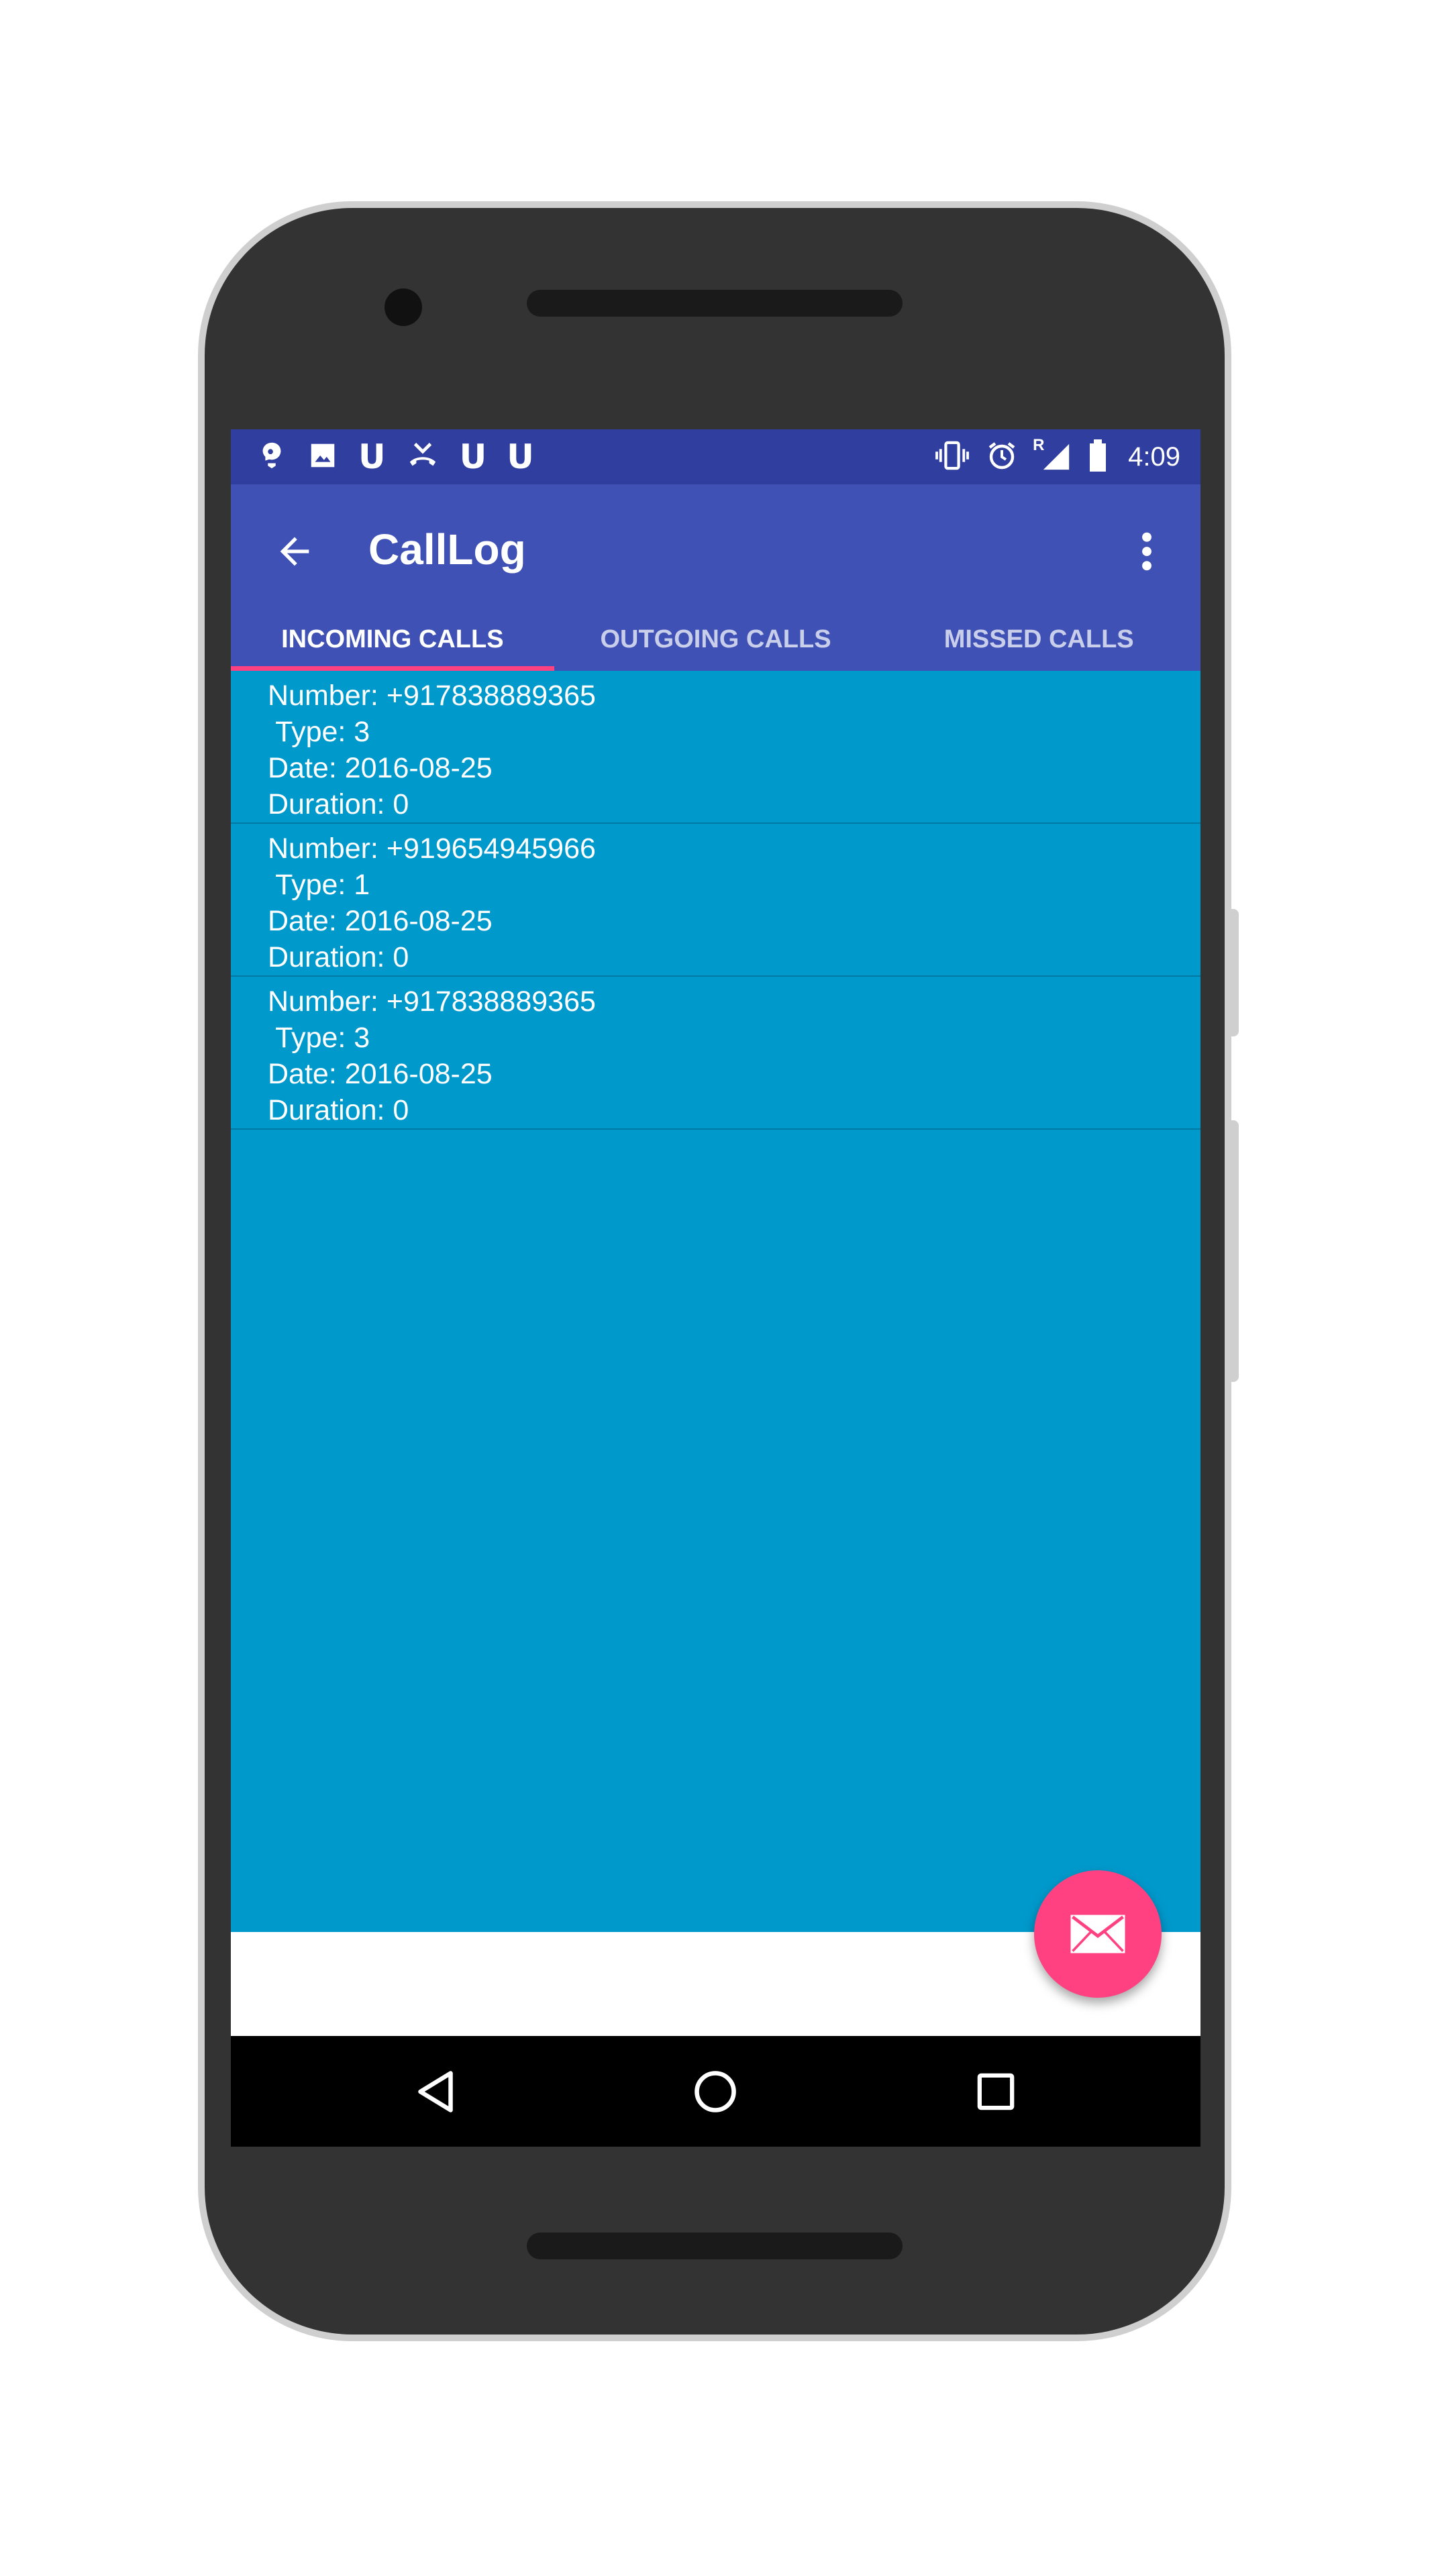 The height and width of the screenshot is (2576, 1432). I want to click on recents-icon, so click(996, 2091).